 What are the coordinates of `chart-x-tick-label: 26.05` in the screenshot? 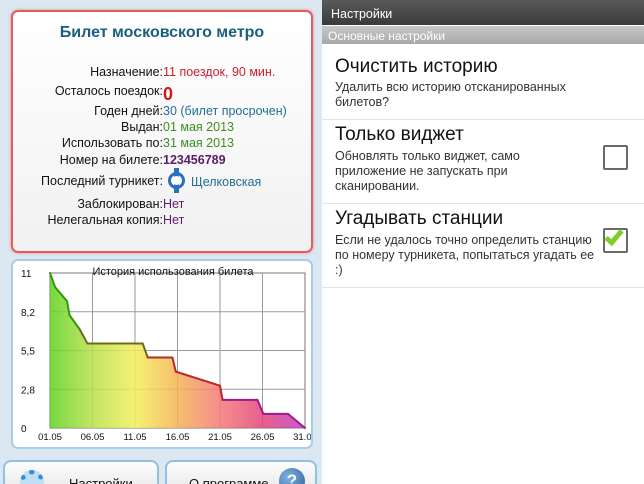 It's located at (263, 437).